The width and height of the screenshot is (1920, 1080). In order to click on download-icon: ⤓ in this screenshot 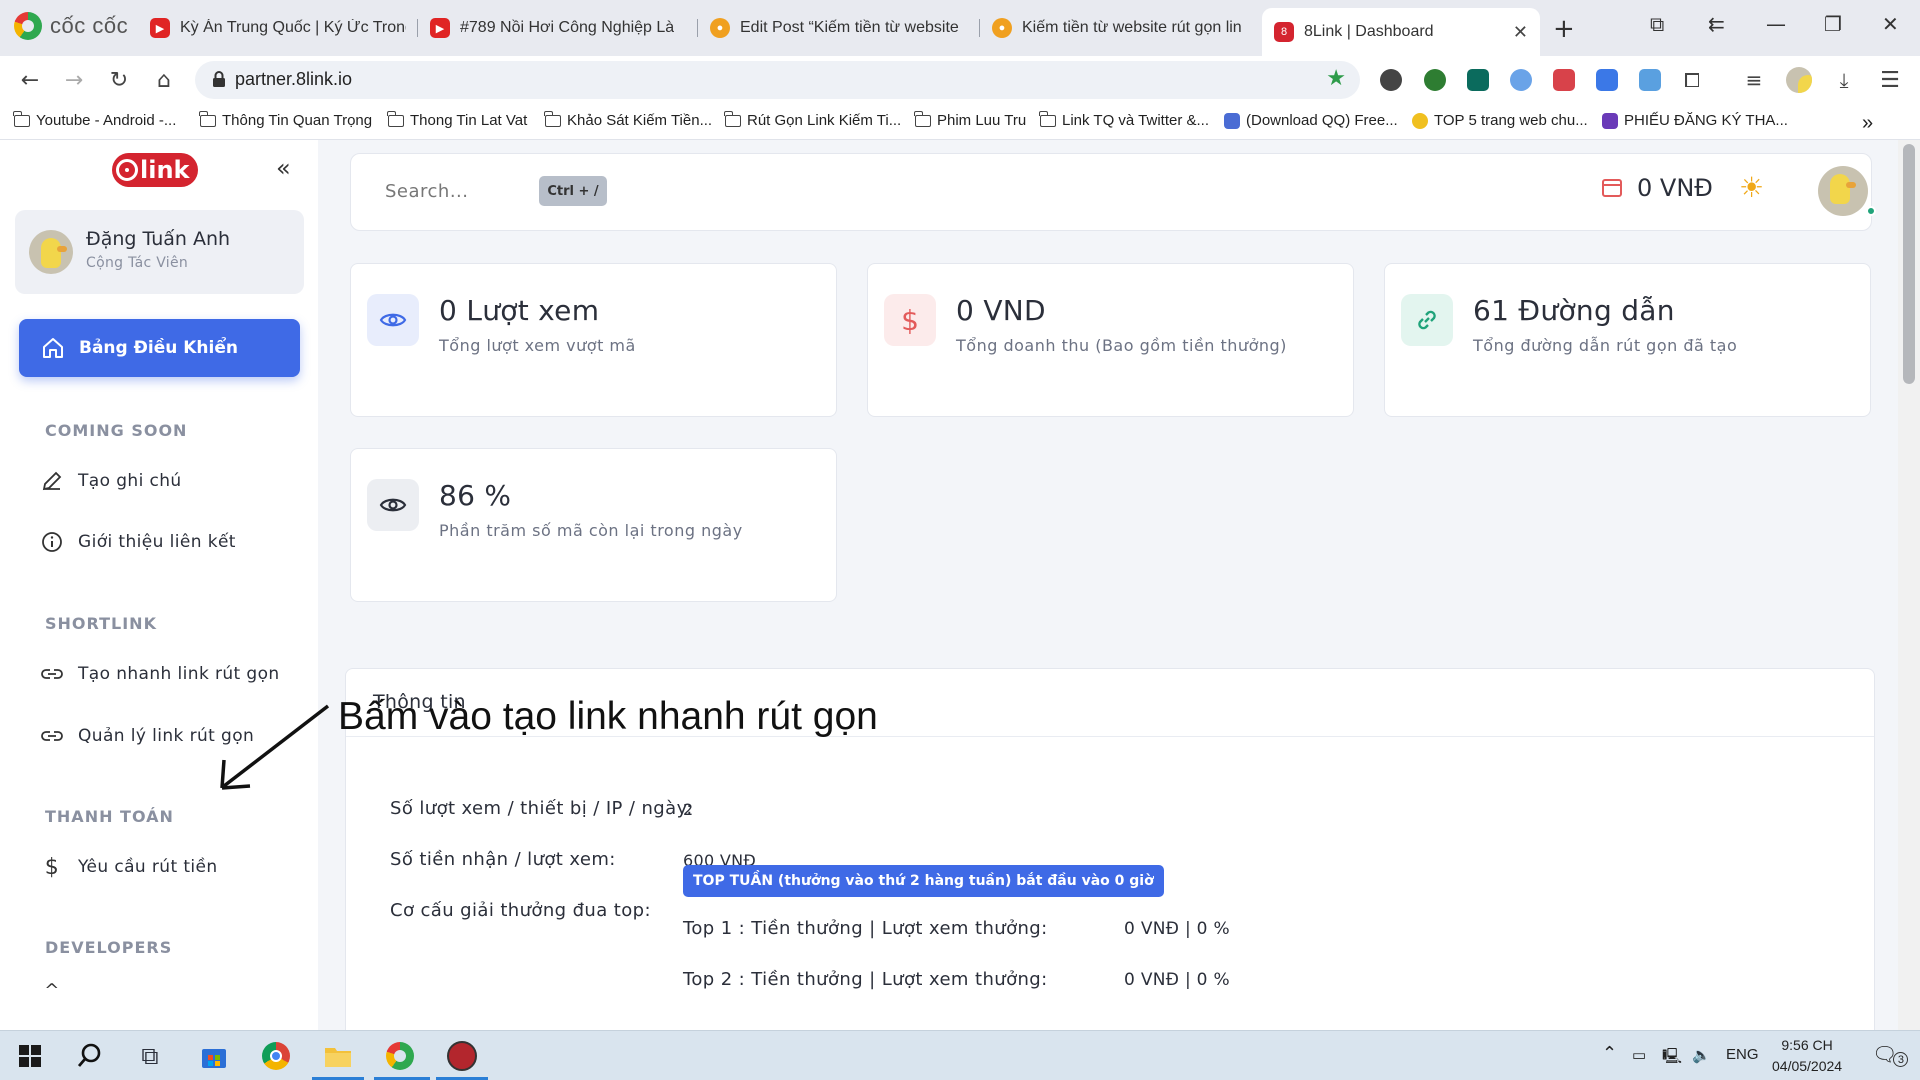, I will do `click(1844, 80)`.